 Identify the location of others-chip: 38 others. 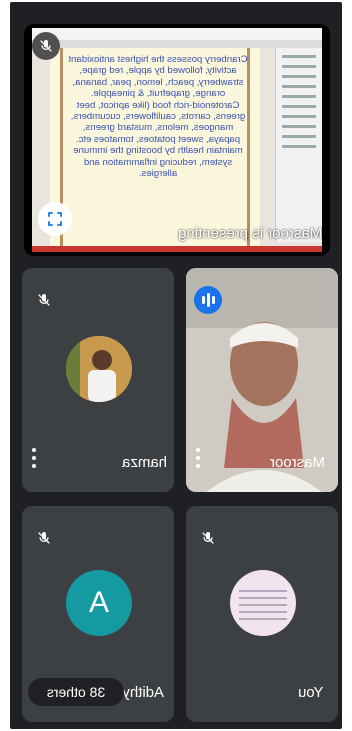
(76, 692).